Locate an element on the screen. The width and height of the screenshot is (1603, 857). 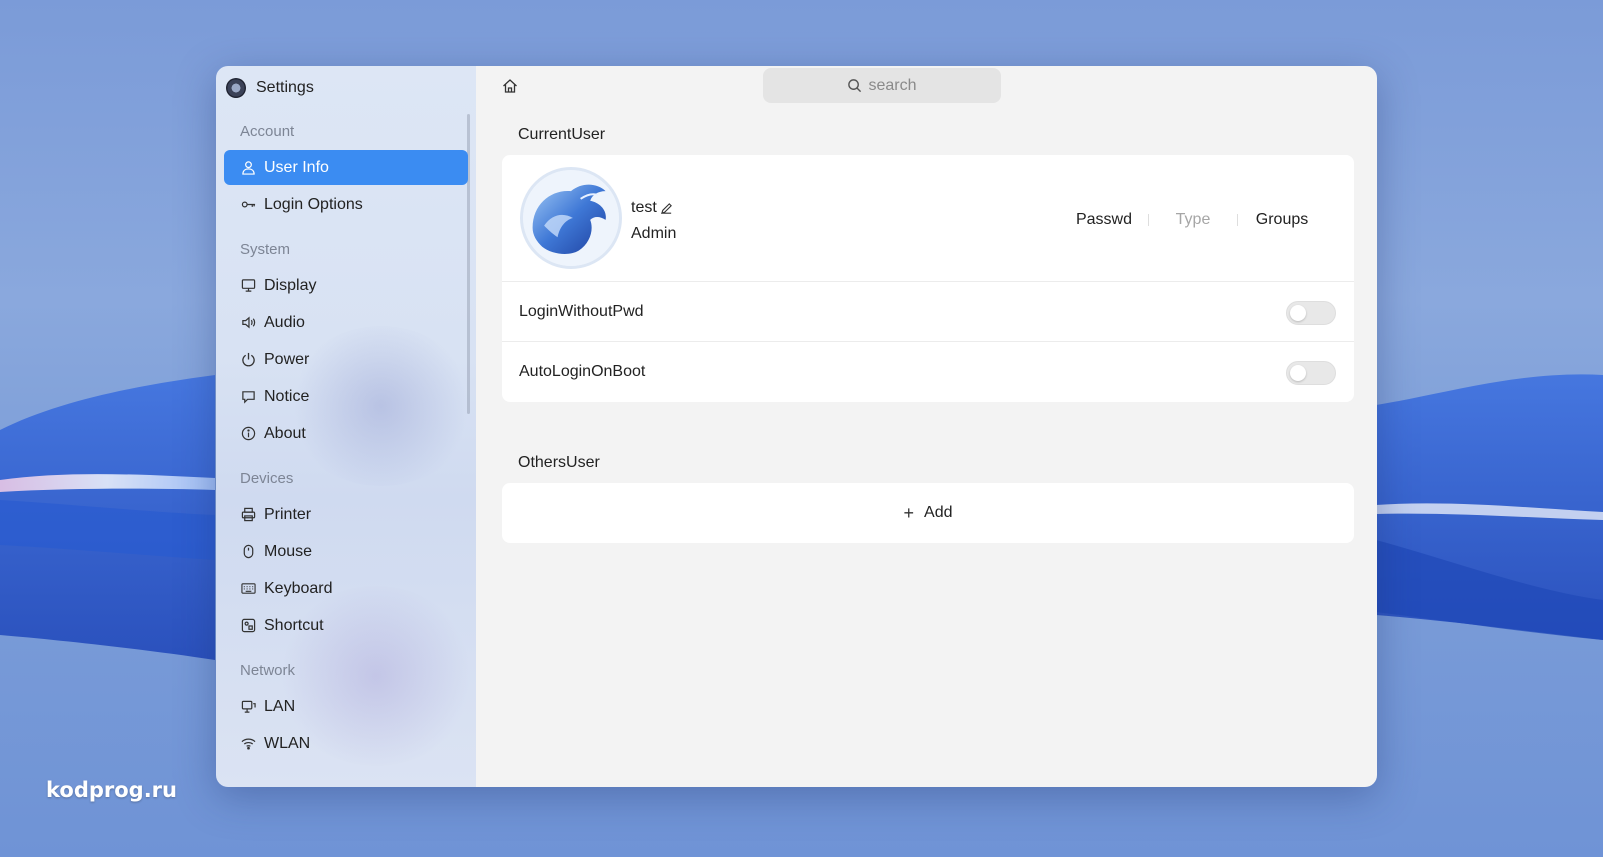
keyboard-icon is located at coordinates (248, 589).